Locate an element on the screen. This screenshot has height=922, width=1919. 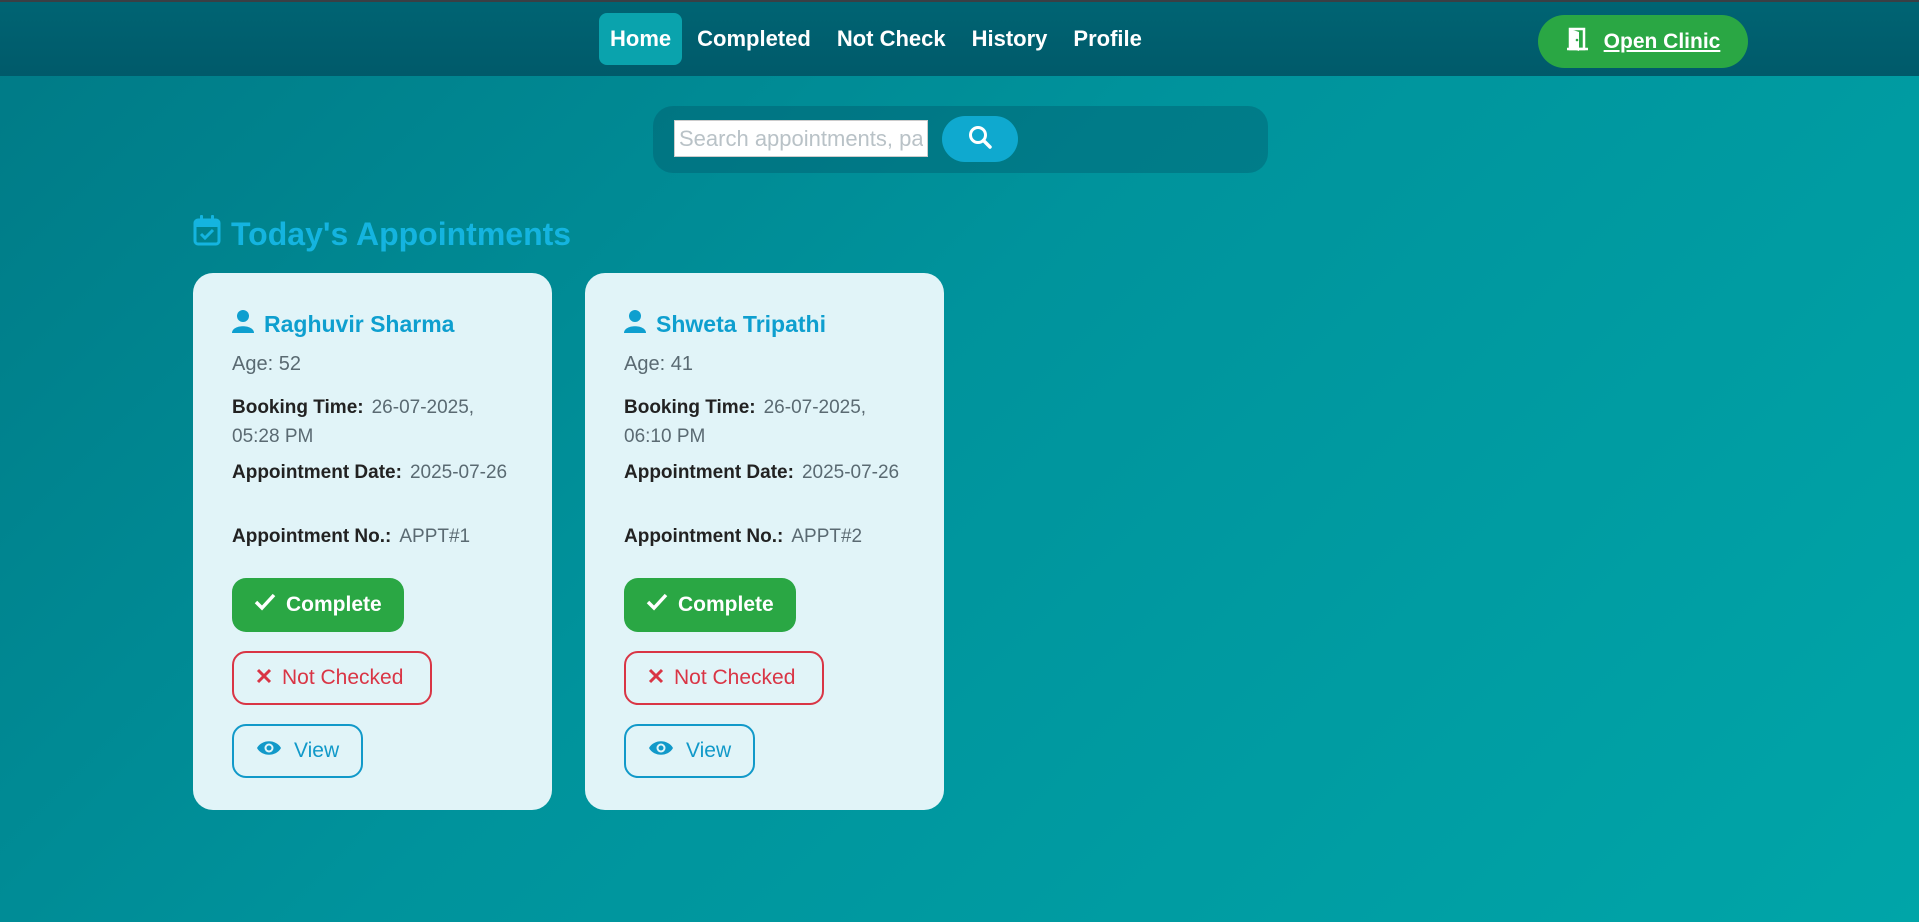
appointment-no-value: APPT#2 is located at coordinates (827, 536).